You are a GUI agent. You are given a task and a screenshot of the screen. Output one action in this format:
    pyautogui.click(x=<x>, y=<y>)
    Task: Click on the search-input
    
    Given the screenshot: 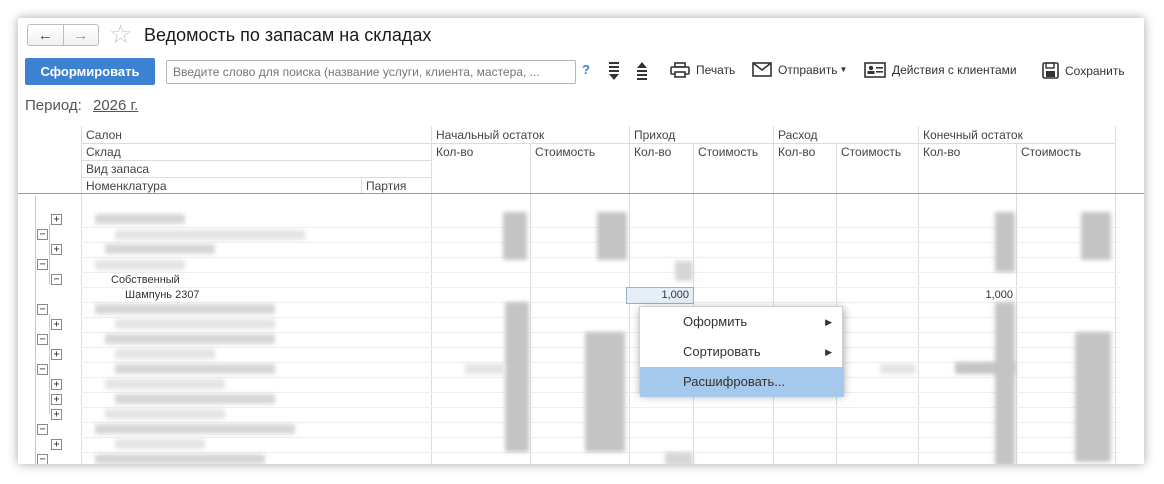 What is the action you would take?
    pyautogui.click(x=371, y=72)
    